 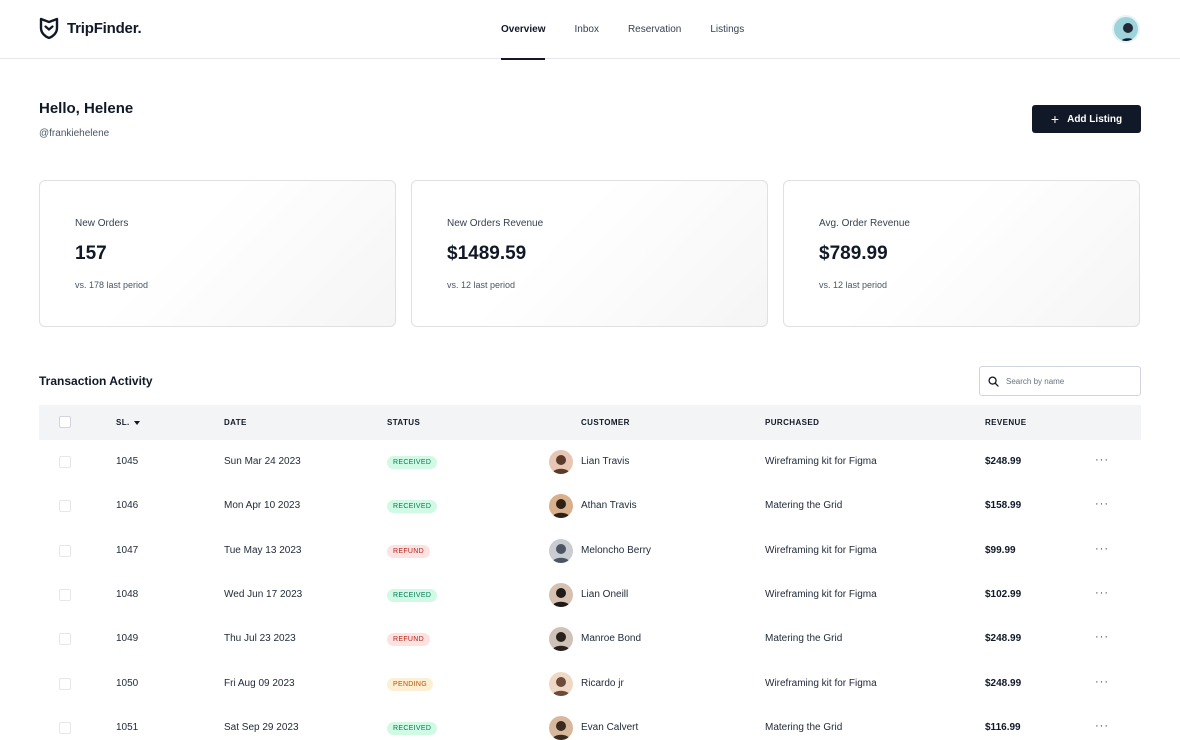 I want to click on row-customer: Lian Travis, so click(x=605, y=461).